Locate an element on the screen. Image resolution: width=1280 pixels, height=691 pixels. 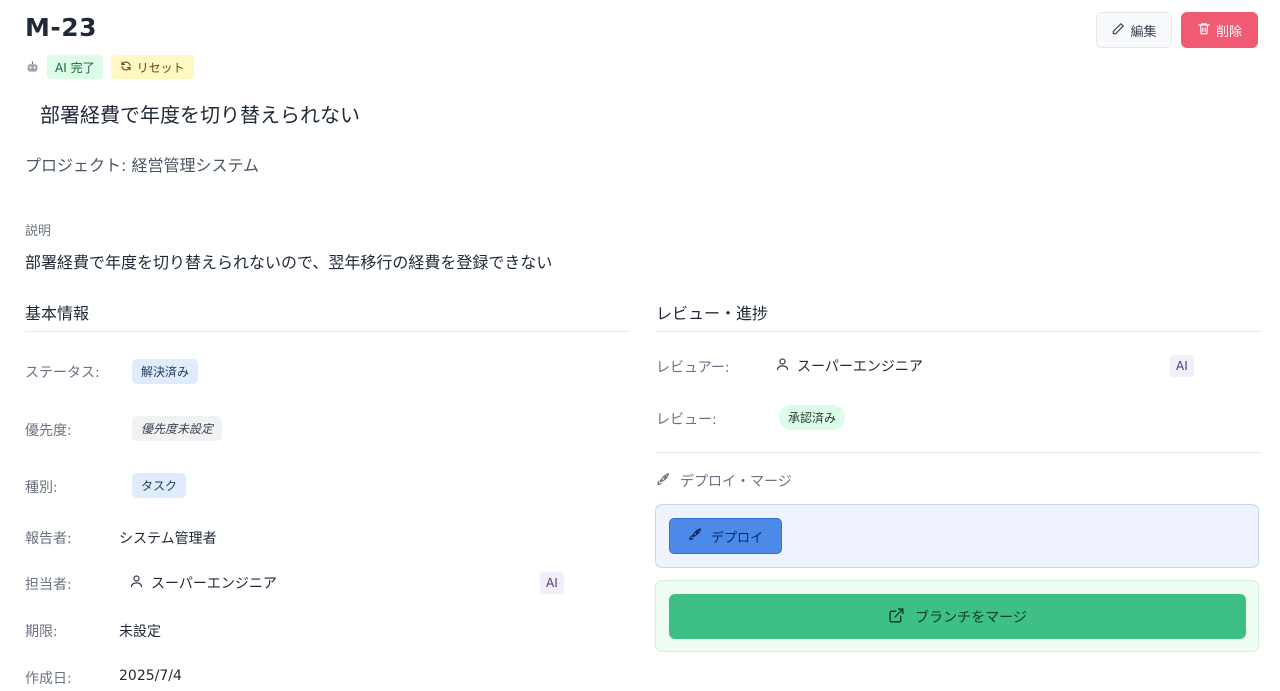
delete-label: 削除 is located at coordinates (1228, 31).